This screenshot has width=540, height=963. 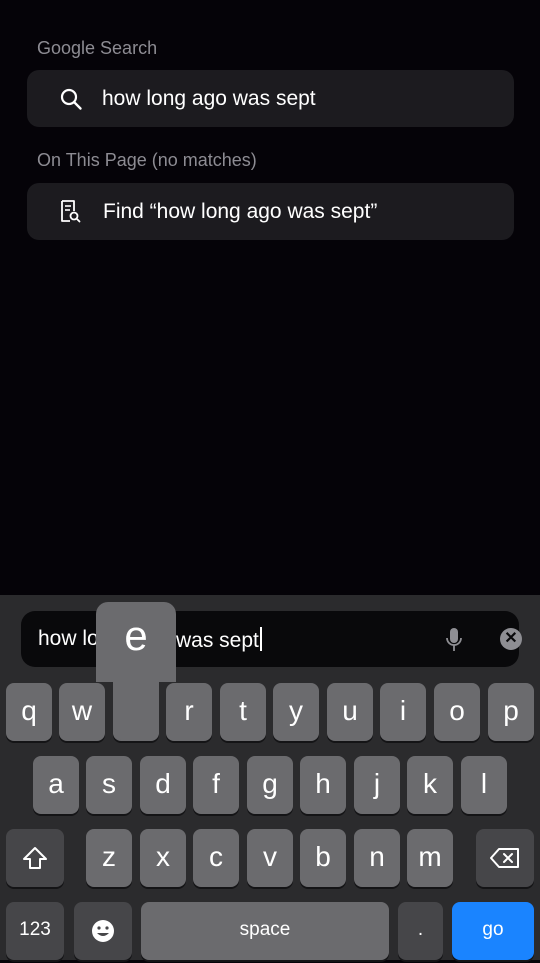 I want to click on key-g: g, so click(x=270, y=785).